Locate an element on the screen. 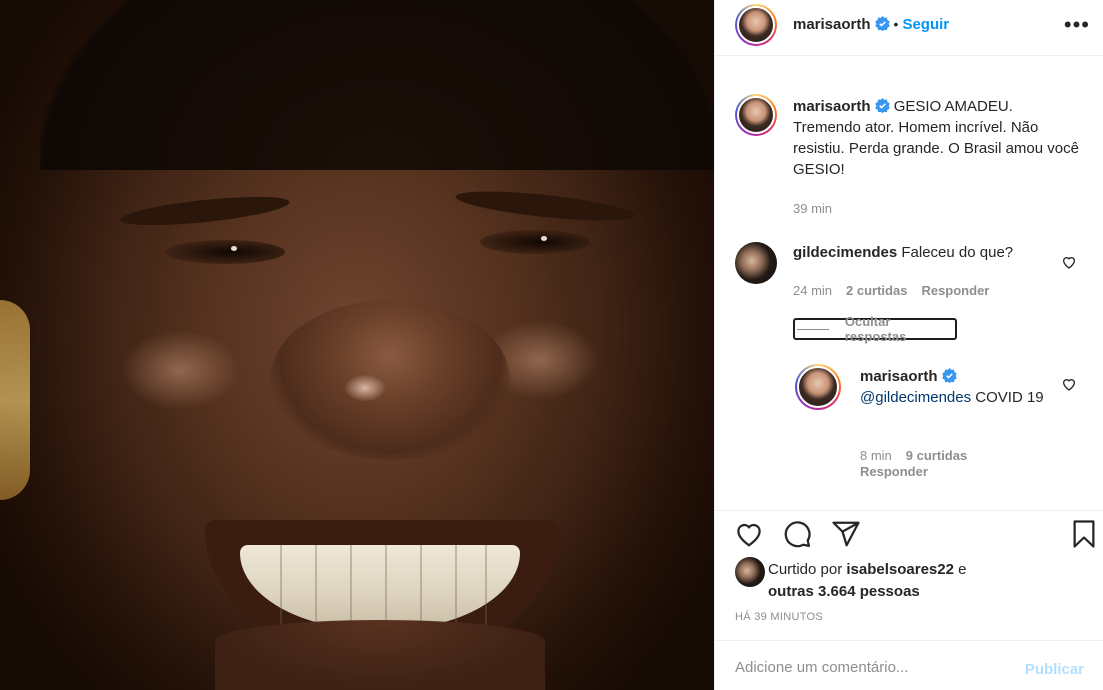 Image resolution: width=1103 pixels, height=690 pixels. caption-author-avatar is located at coordinates (756, 115).